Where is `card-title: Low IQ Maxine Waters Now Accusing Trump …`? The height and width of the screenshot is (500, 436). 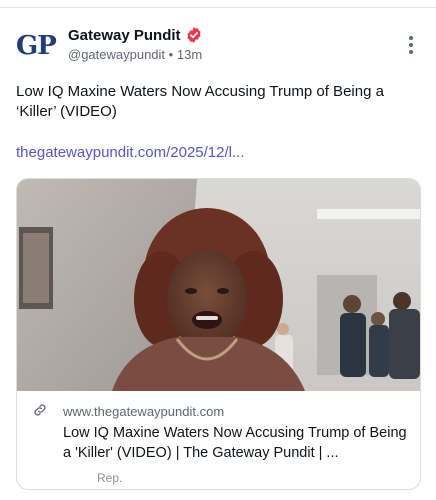
card-title: Low IQ Maxine Waters Now Accusing Trump … is located at coordinates (235, 443).